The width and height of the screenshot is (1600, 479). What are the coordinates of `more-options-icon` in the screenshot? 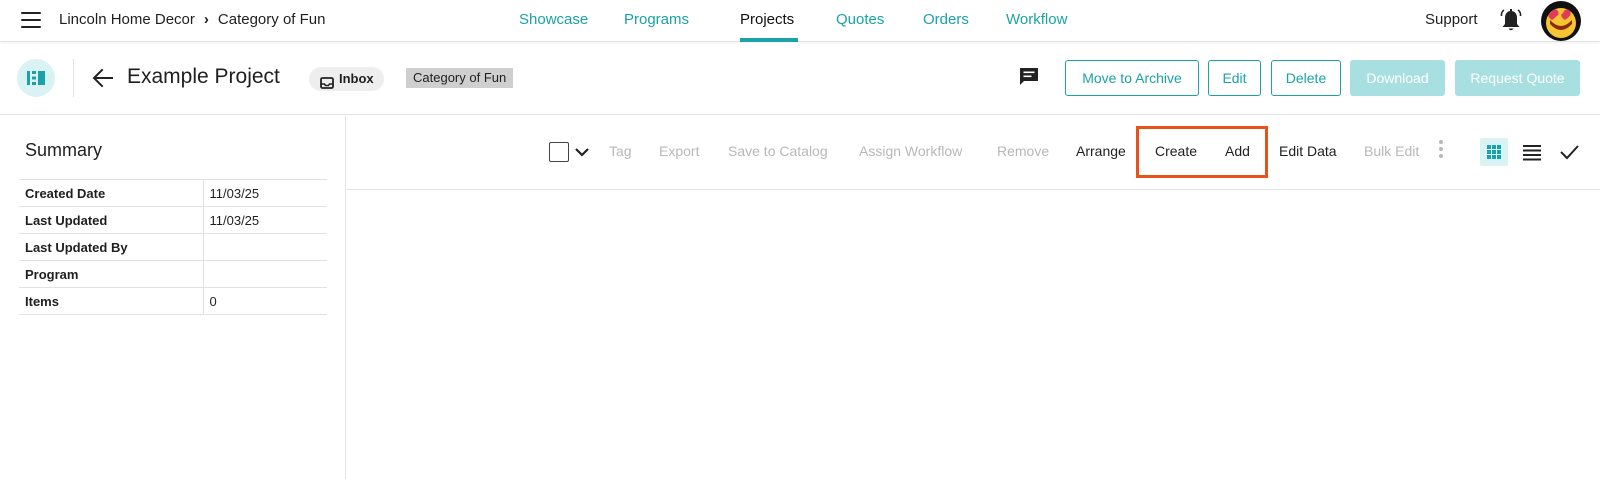 It's located at (1441, 150).